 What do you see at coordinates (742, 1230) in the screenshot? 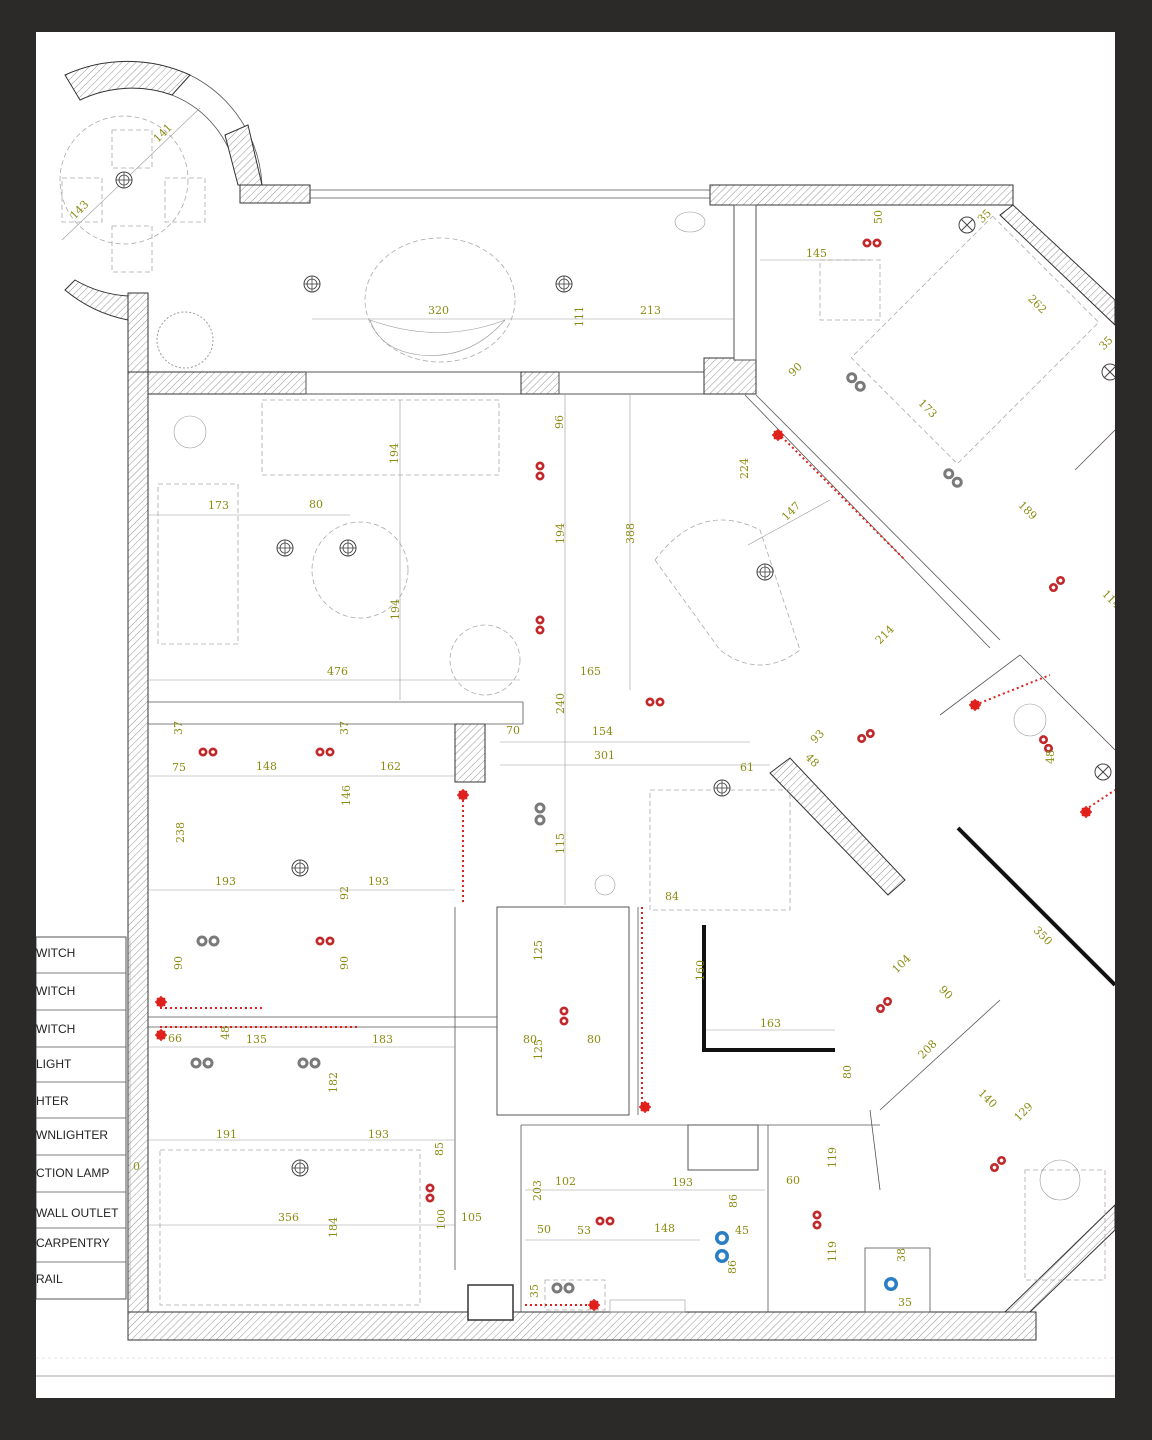
I see `dim-label: 45` at bounding box center [742, 1230].